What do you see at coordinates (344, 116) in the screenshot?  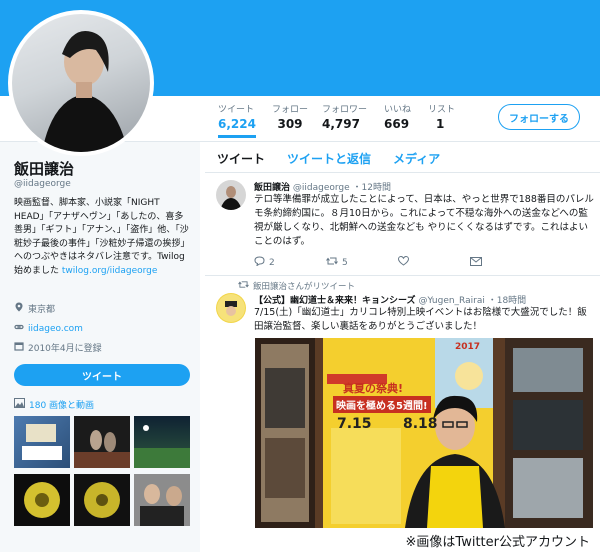 I see `stat-followers: フォロワー 4,797` at bounding box center [344, 116].